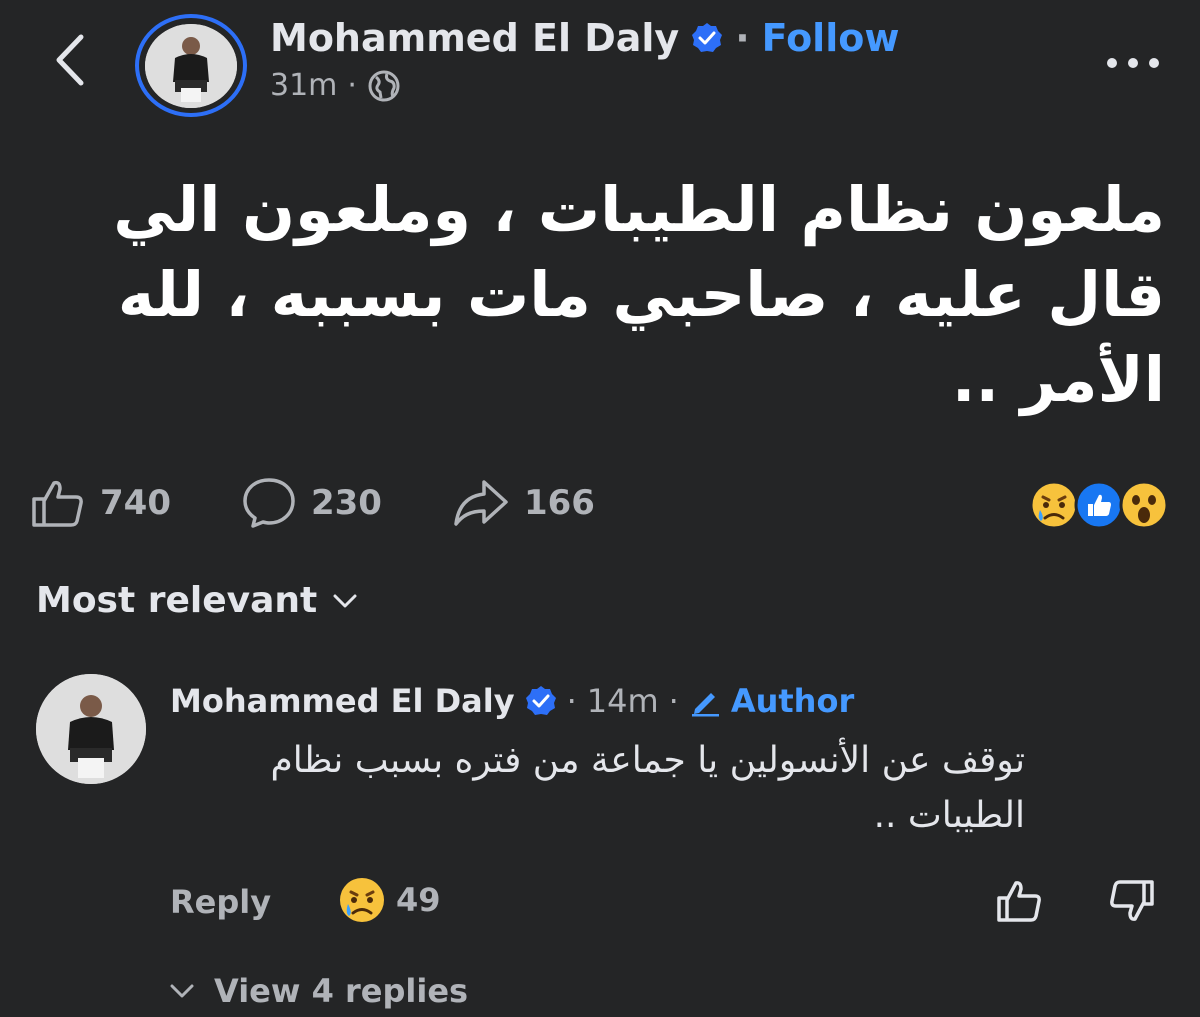 The height and width of the screenshot is (1017, 1200). I want to click on shares-count: 166, so click(559, 503).